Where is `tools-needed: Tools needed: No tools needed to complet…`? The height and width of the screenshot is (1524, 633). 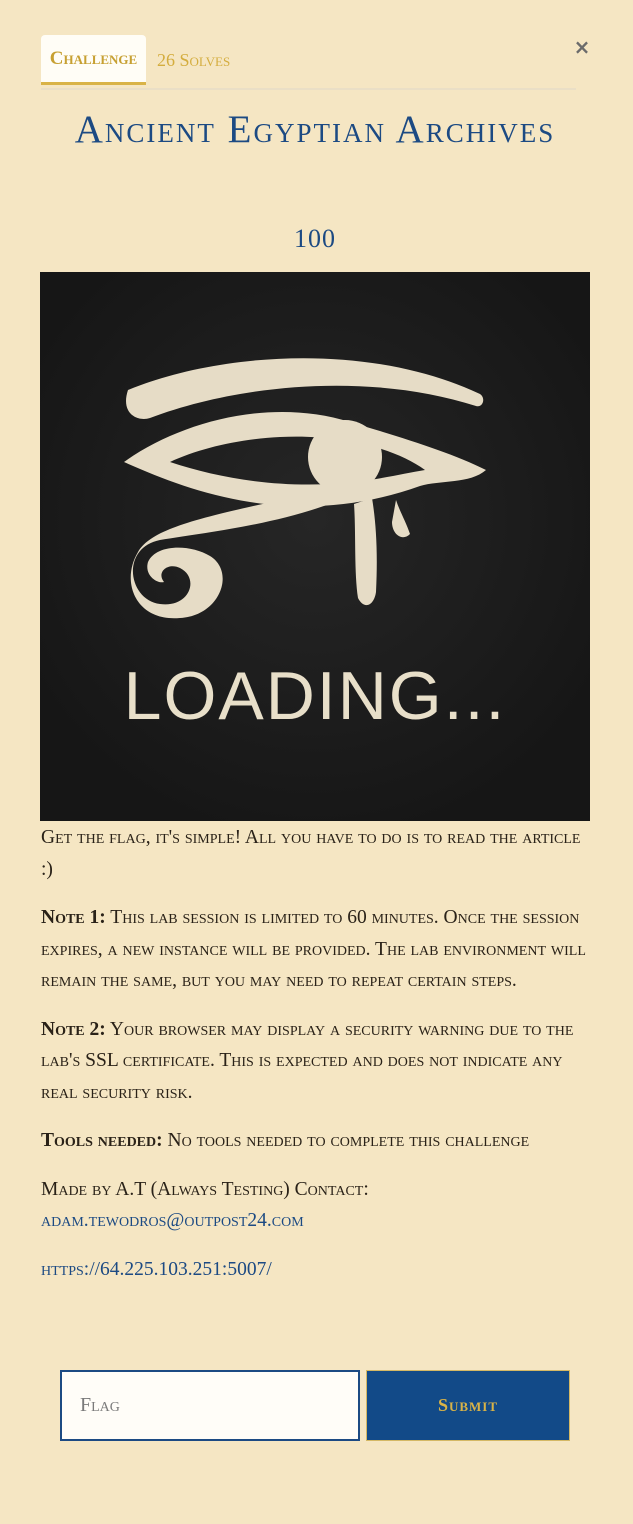 tools-needed: Tools needed: No tools needed to complet… is located at coordinates (315, 1141).